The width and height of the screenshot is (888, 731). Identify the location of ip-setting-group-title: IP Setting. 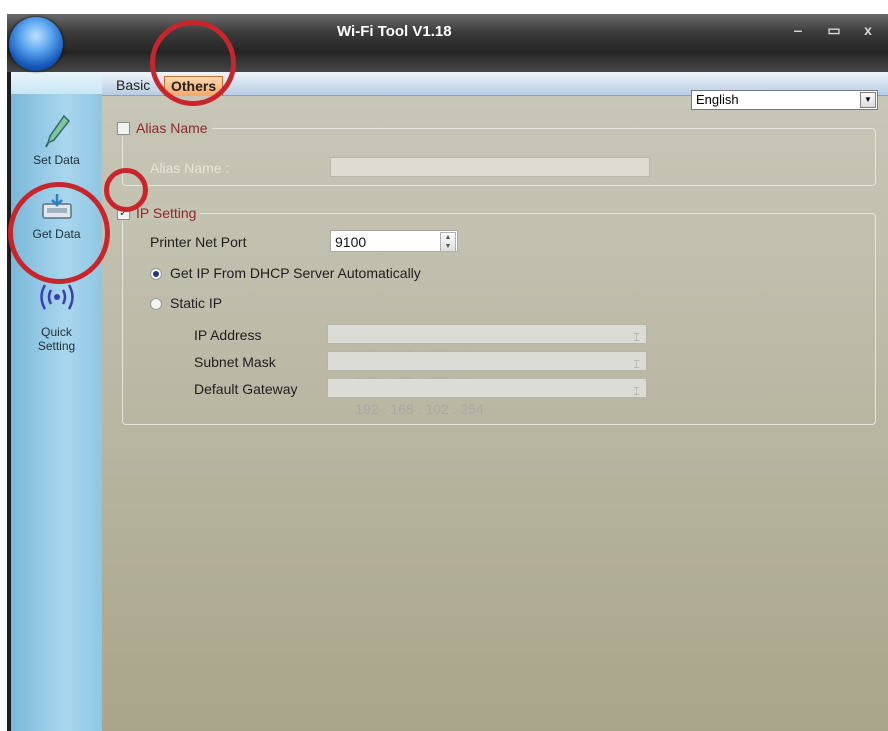
(166, 213).